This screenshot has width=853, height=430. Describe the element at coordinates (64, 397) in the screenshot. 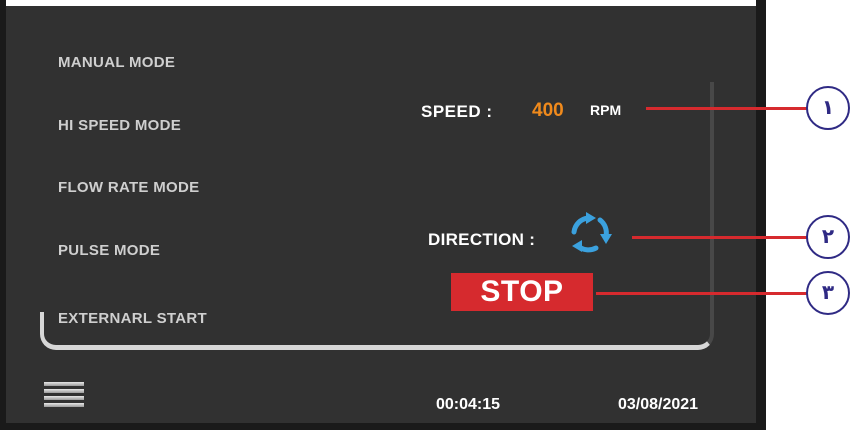

I see `hamburger-menu-icon` at that location.